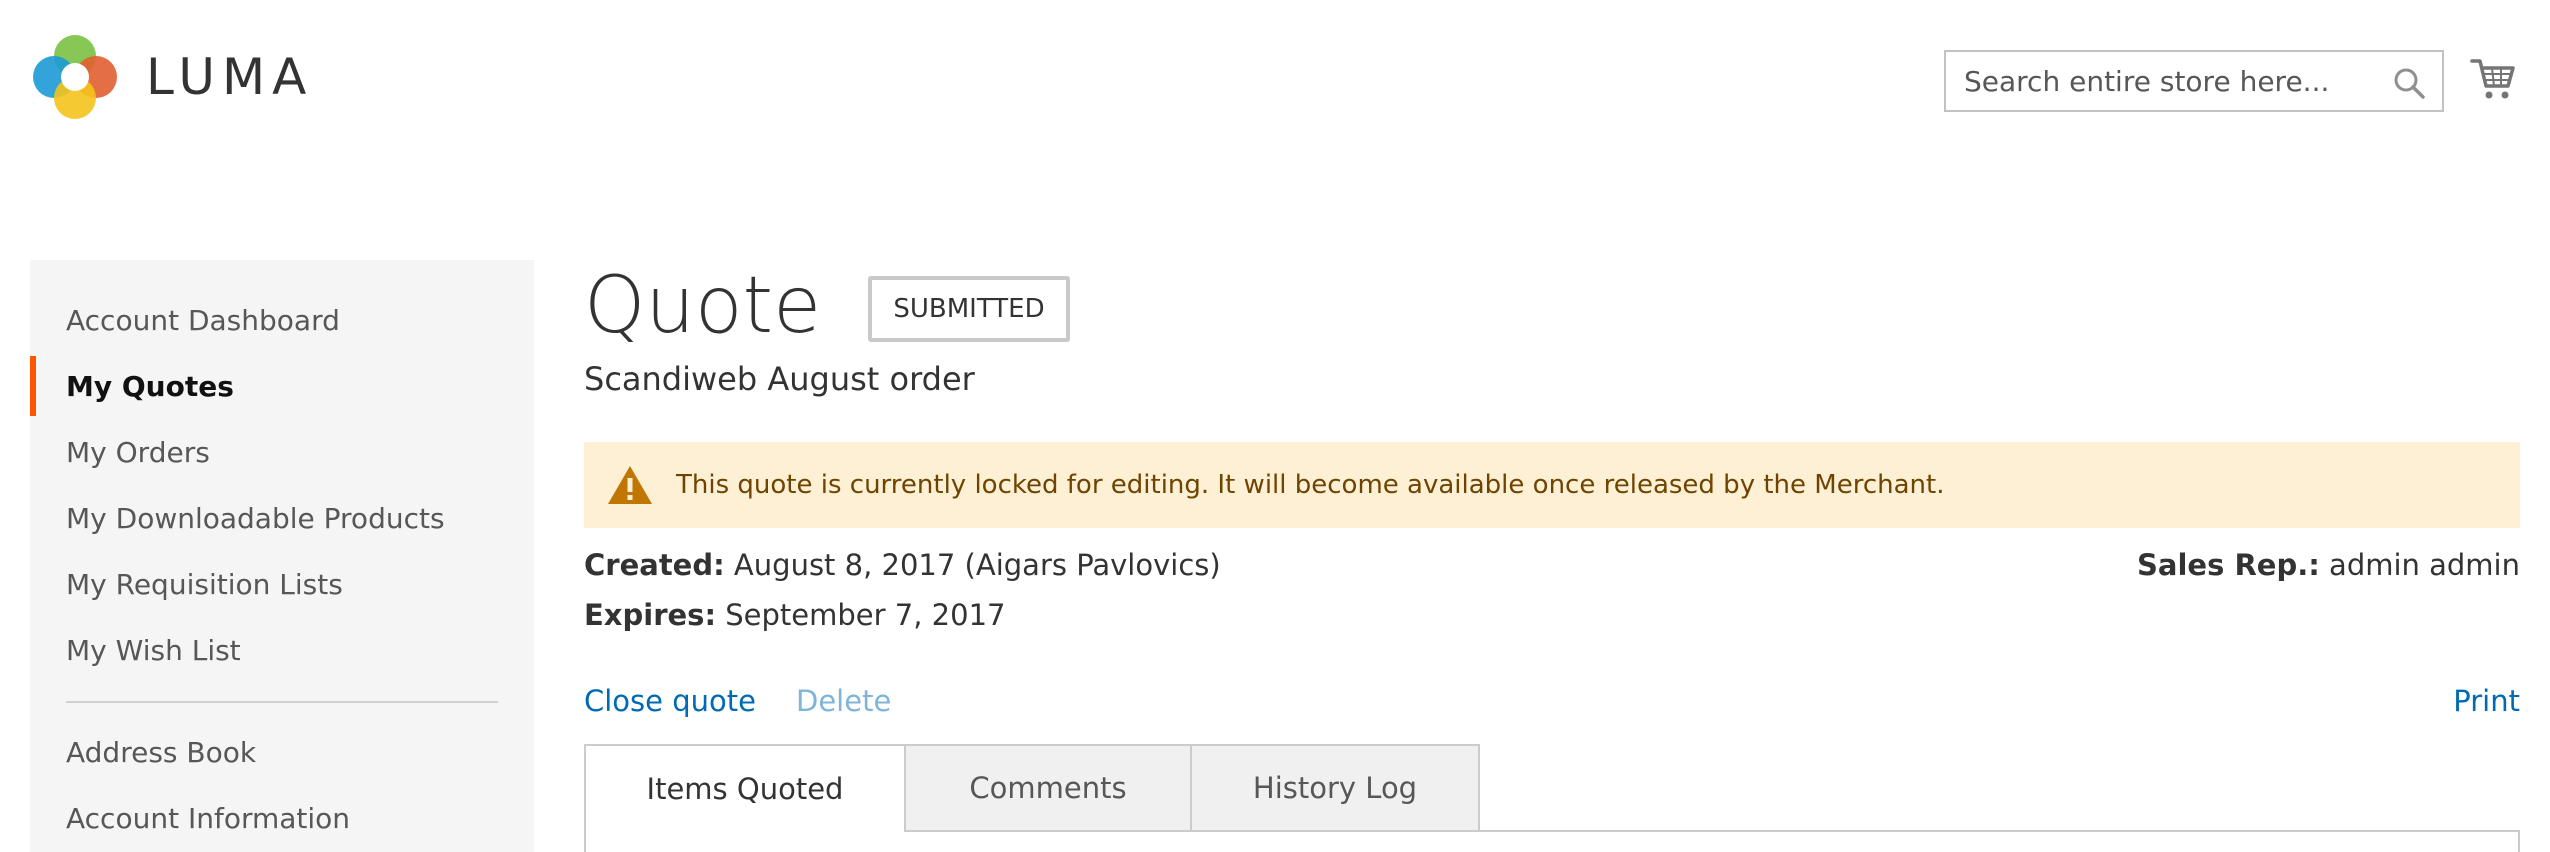  I want to click on cart-icon, so click(2493, 79).